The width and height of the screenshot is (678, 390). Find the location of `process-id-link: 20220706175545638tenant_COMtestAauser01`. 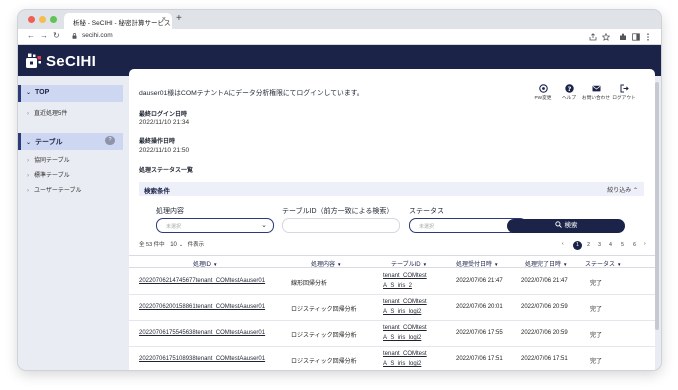

process-id-link: 20220706175545638tenant_COMtestAauser01 is located at coordinates (202, 333).